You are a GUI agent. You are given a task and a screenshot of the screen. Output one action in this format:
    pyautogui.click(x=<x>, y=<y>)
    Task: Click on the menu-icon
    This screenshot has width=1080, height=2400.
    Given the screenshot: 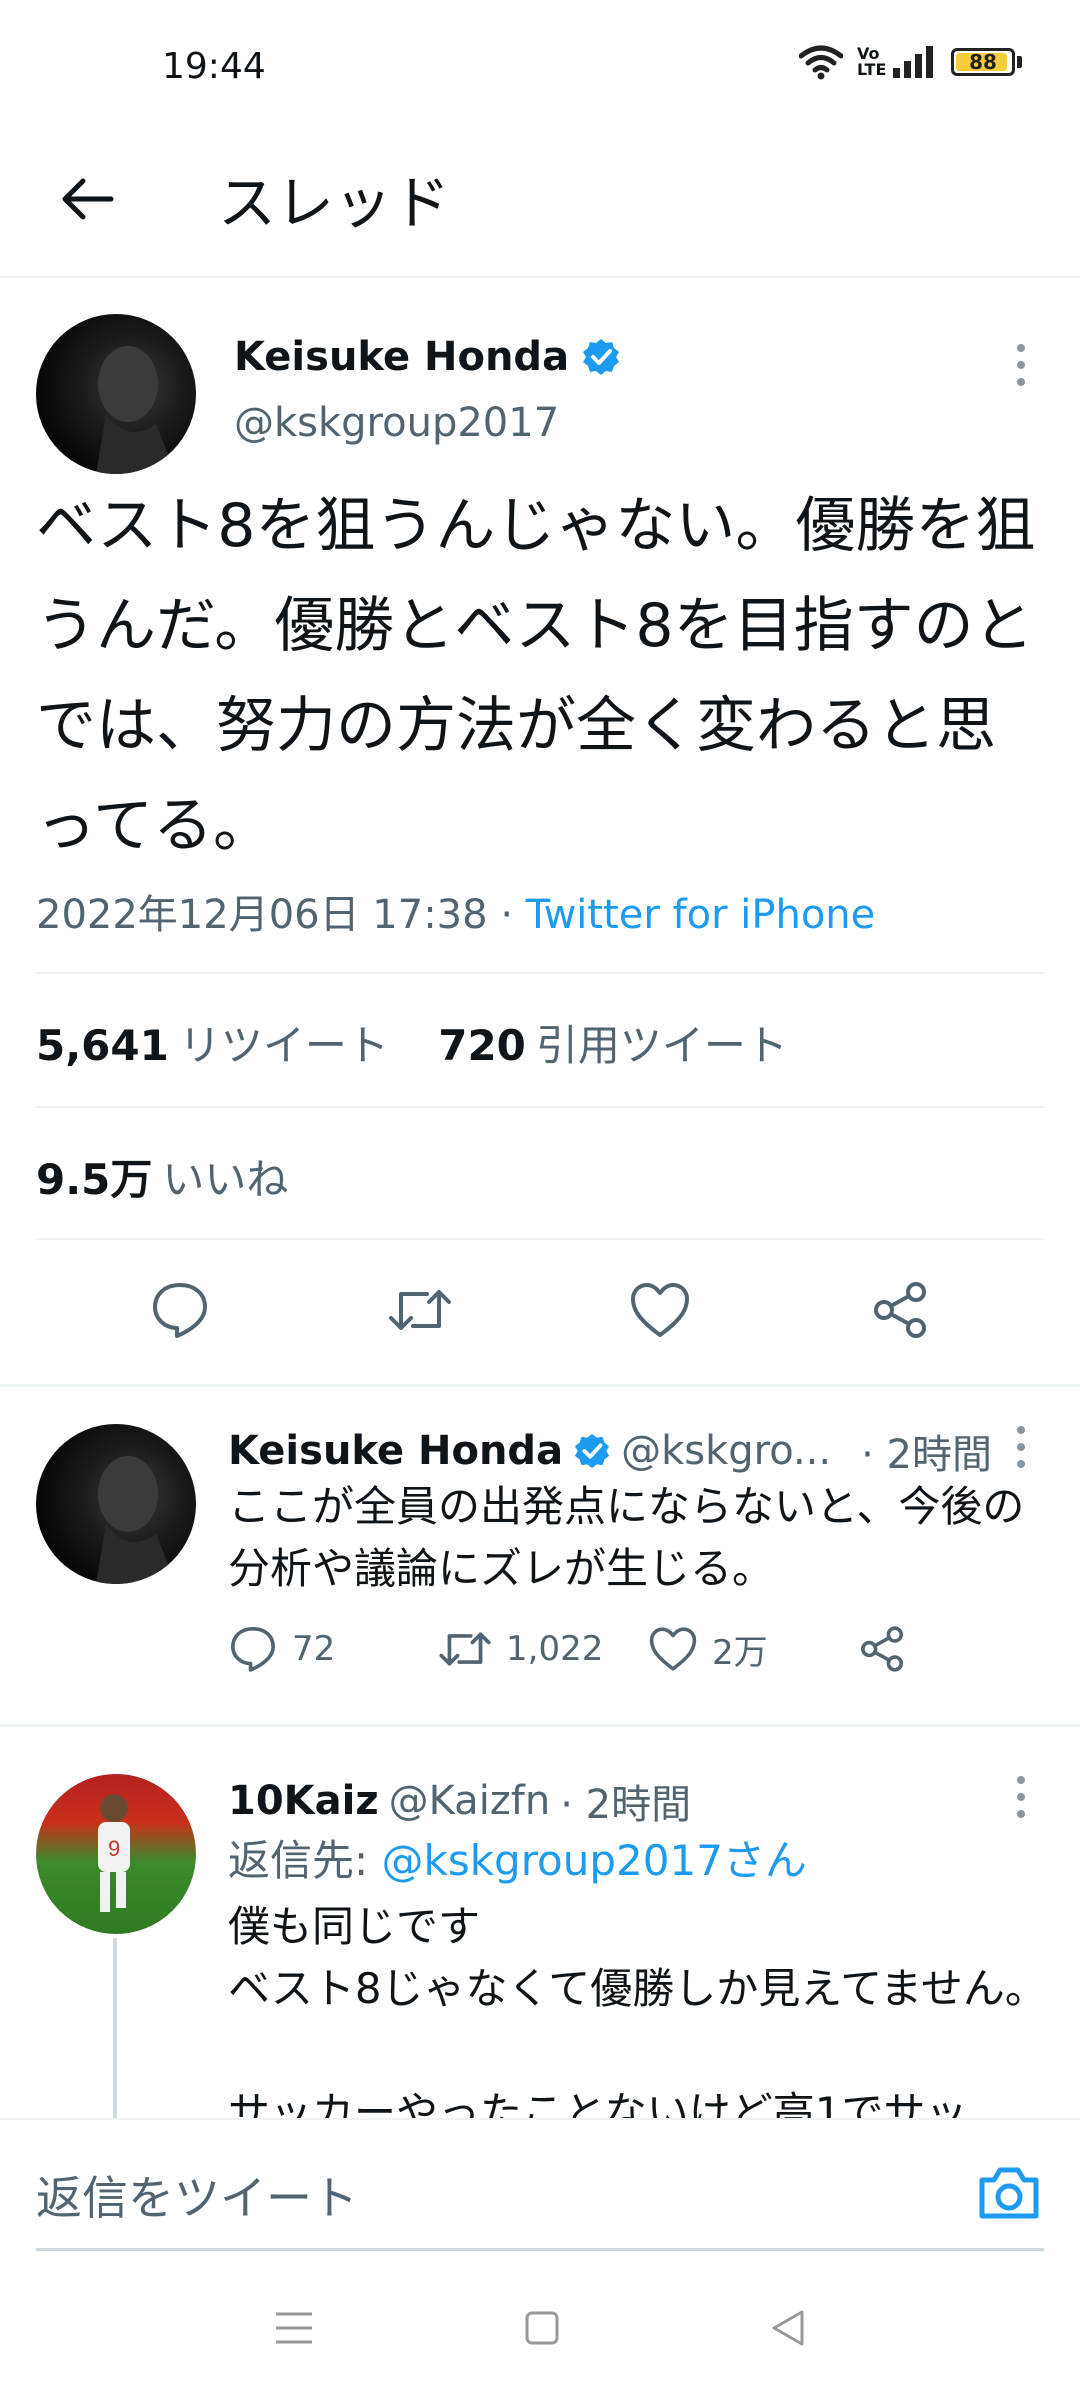 What is the action you would take?
    pyautogui.click(x=294, y=2328)
    